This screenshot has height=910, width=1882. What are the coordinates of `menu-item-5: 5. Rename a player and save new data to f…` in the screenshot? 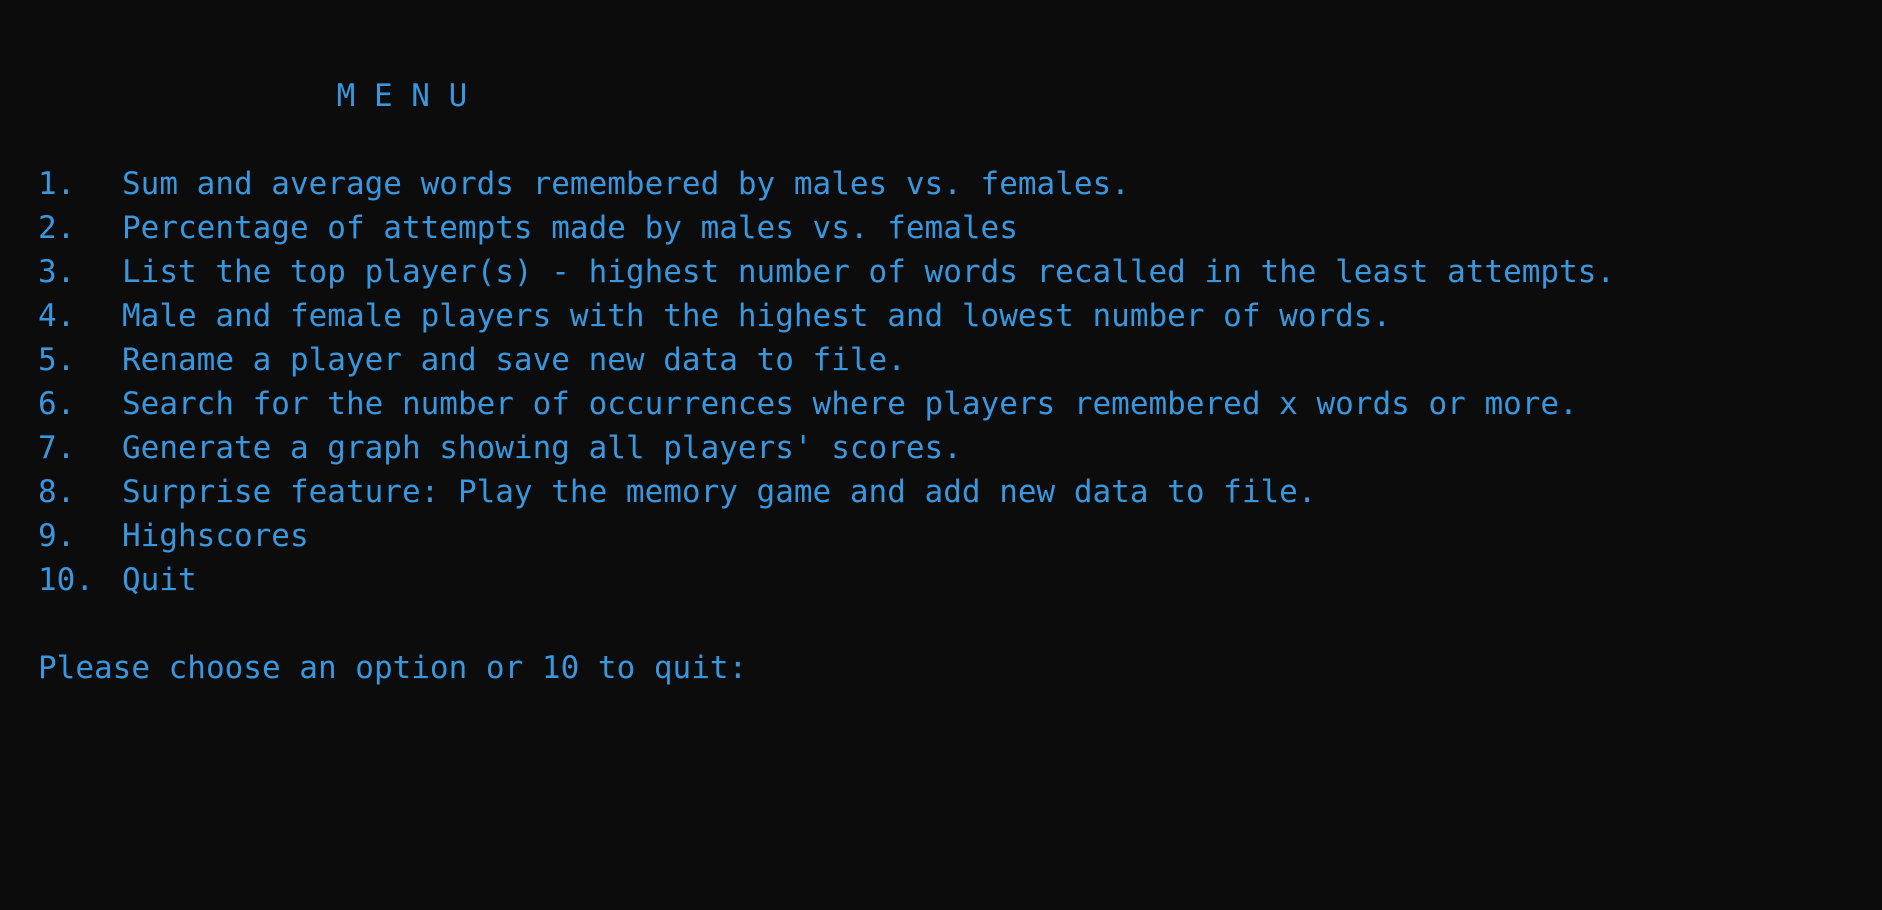 It's located at (960, 360).